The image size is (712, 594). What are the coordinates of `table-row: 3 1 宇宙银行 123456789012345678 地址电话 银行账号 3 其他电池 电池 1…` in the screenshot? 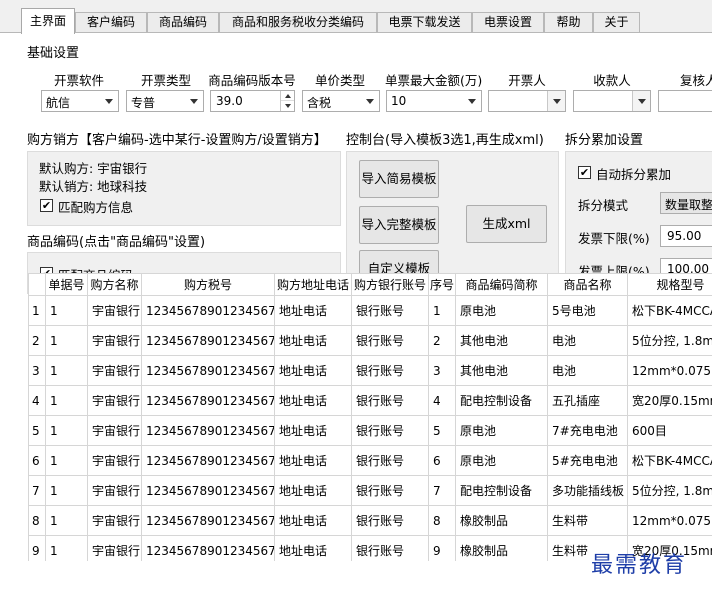 It's located at (370, 370).